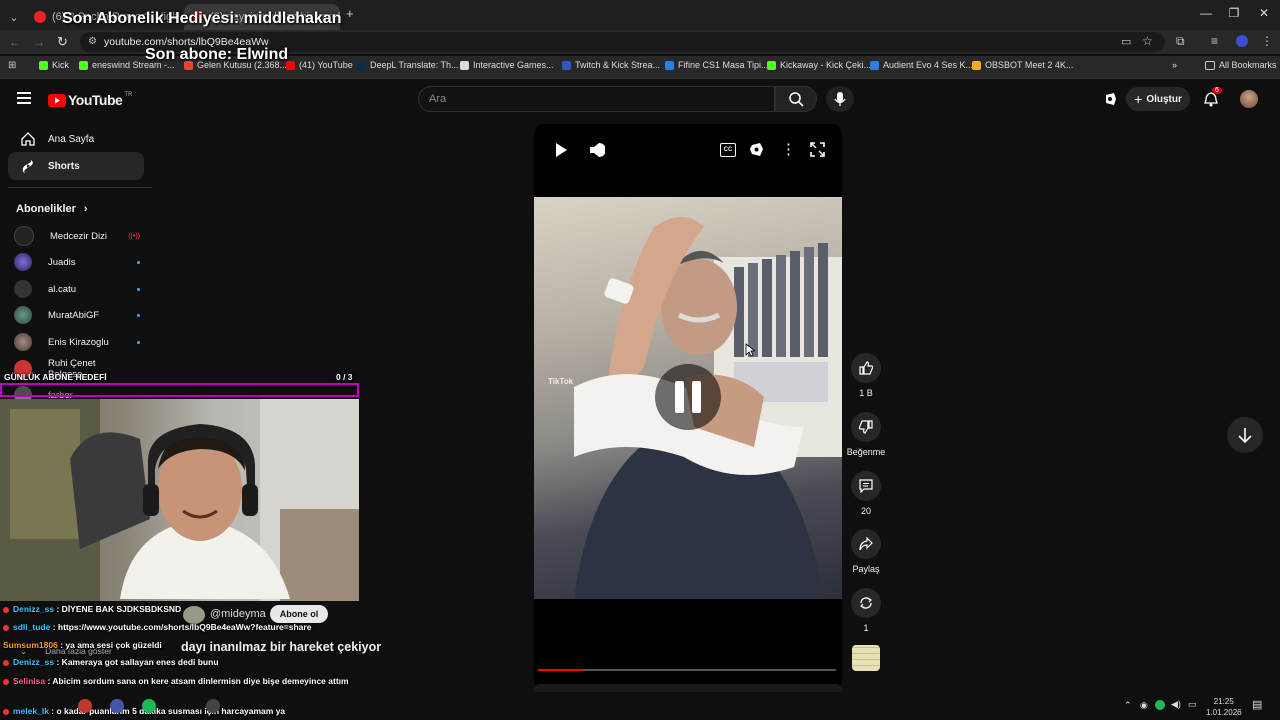 The image size is (1280, 720). Describe the element at coordinates (344, 377) in the screenshot. I see `daily-goal-value: 0 / 3` at that location.